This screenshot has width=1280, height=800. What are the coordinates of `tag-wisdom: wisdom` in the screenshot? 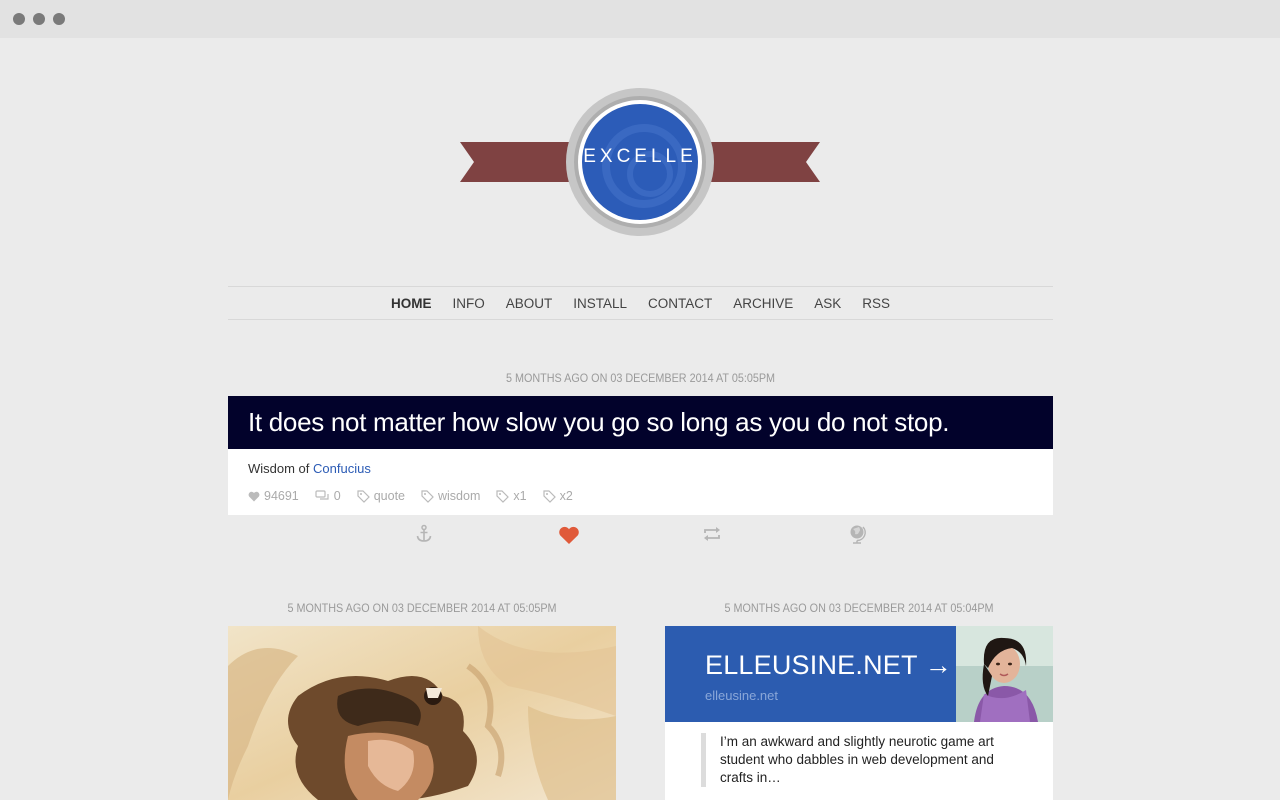 It's located at (450, 496).